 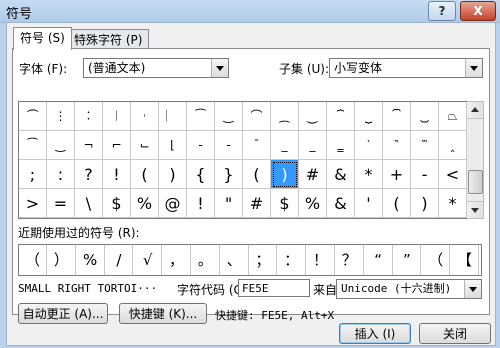 I want to click on scroll-thumb, so click(x=475, y=182).